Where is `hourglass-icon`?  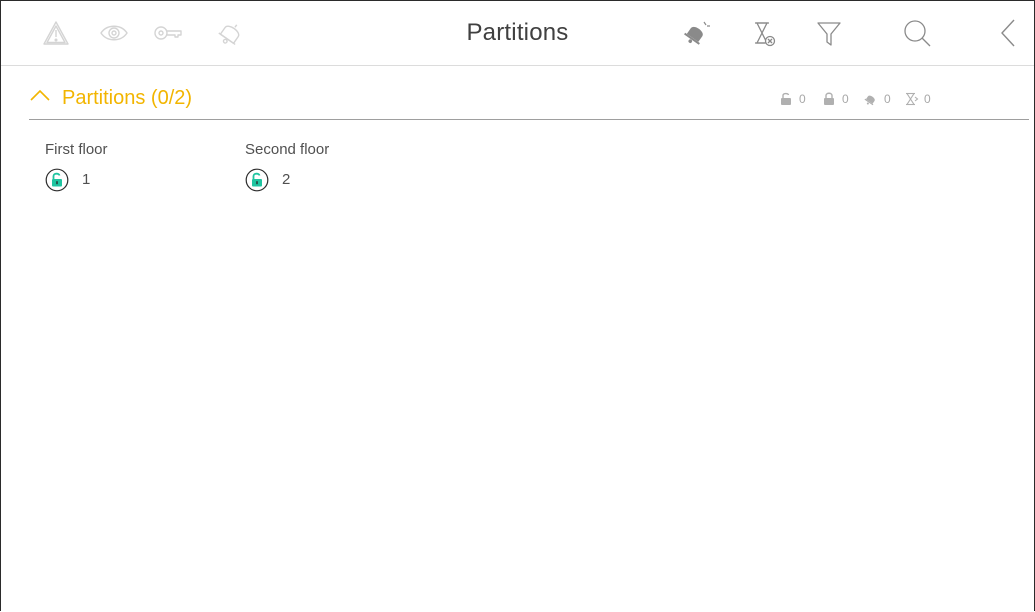 hourglass-icon is located at coordinates (912, 99).